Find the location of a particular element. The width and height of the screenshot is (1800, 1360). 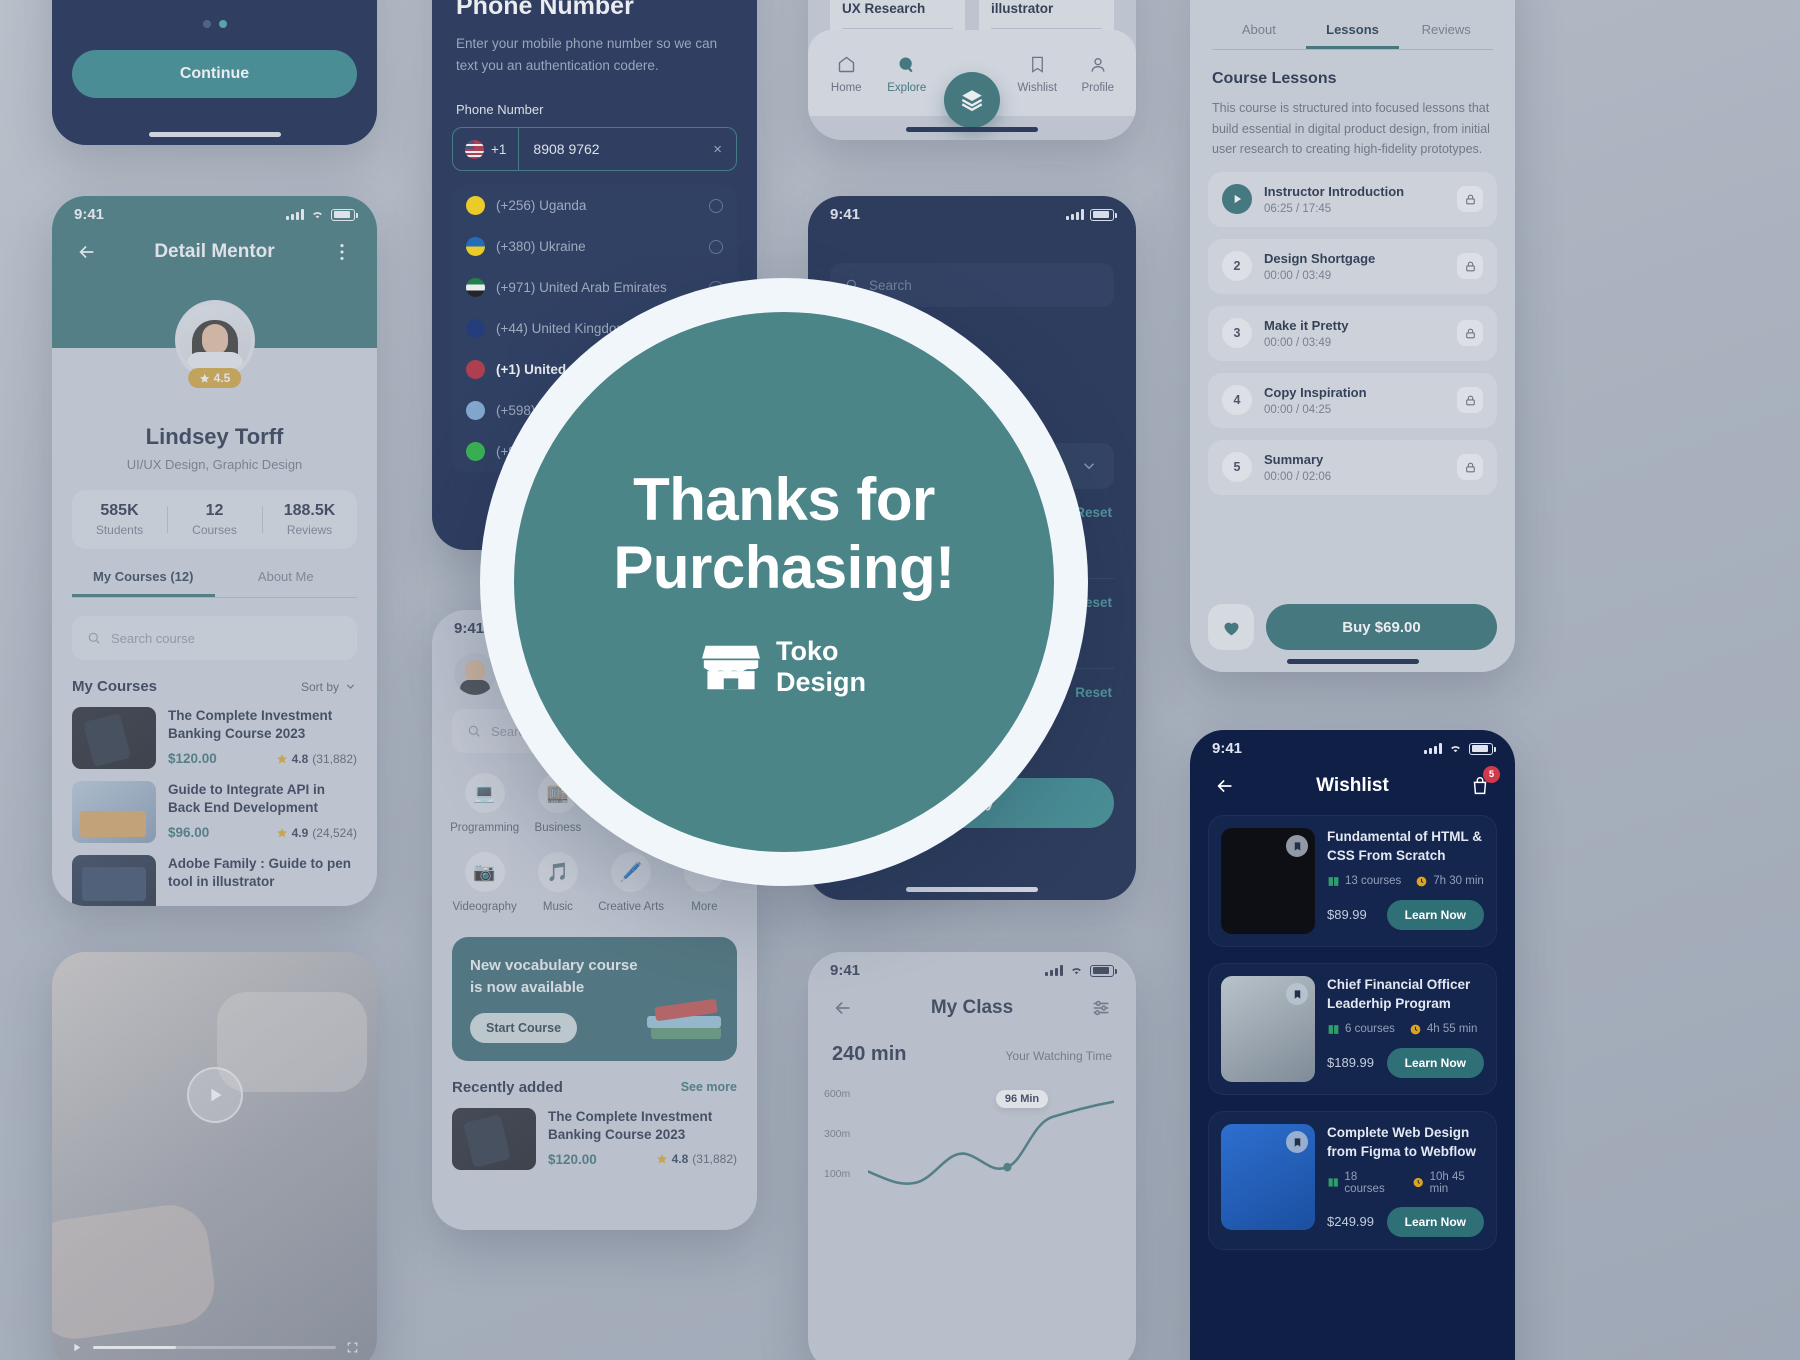

phone-input-value: 8908 9762 is located at coordinates (609, 149).